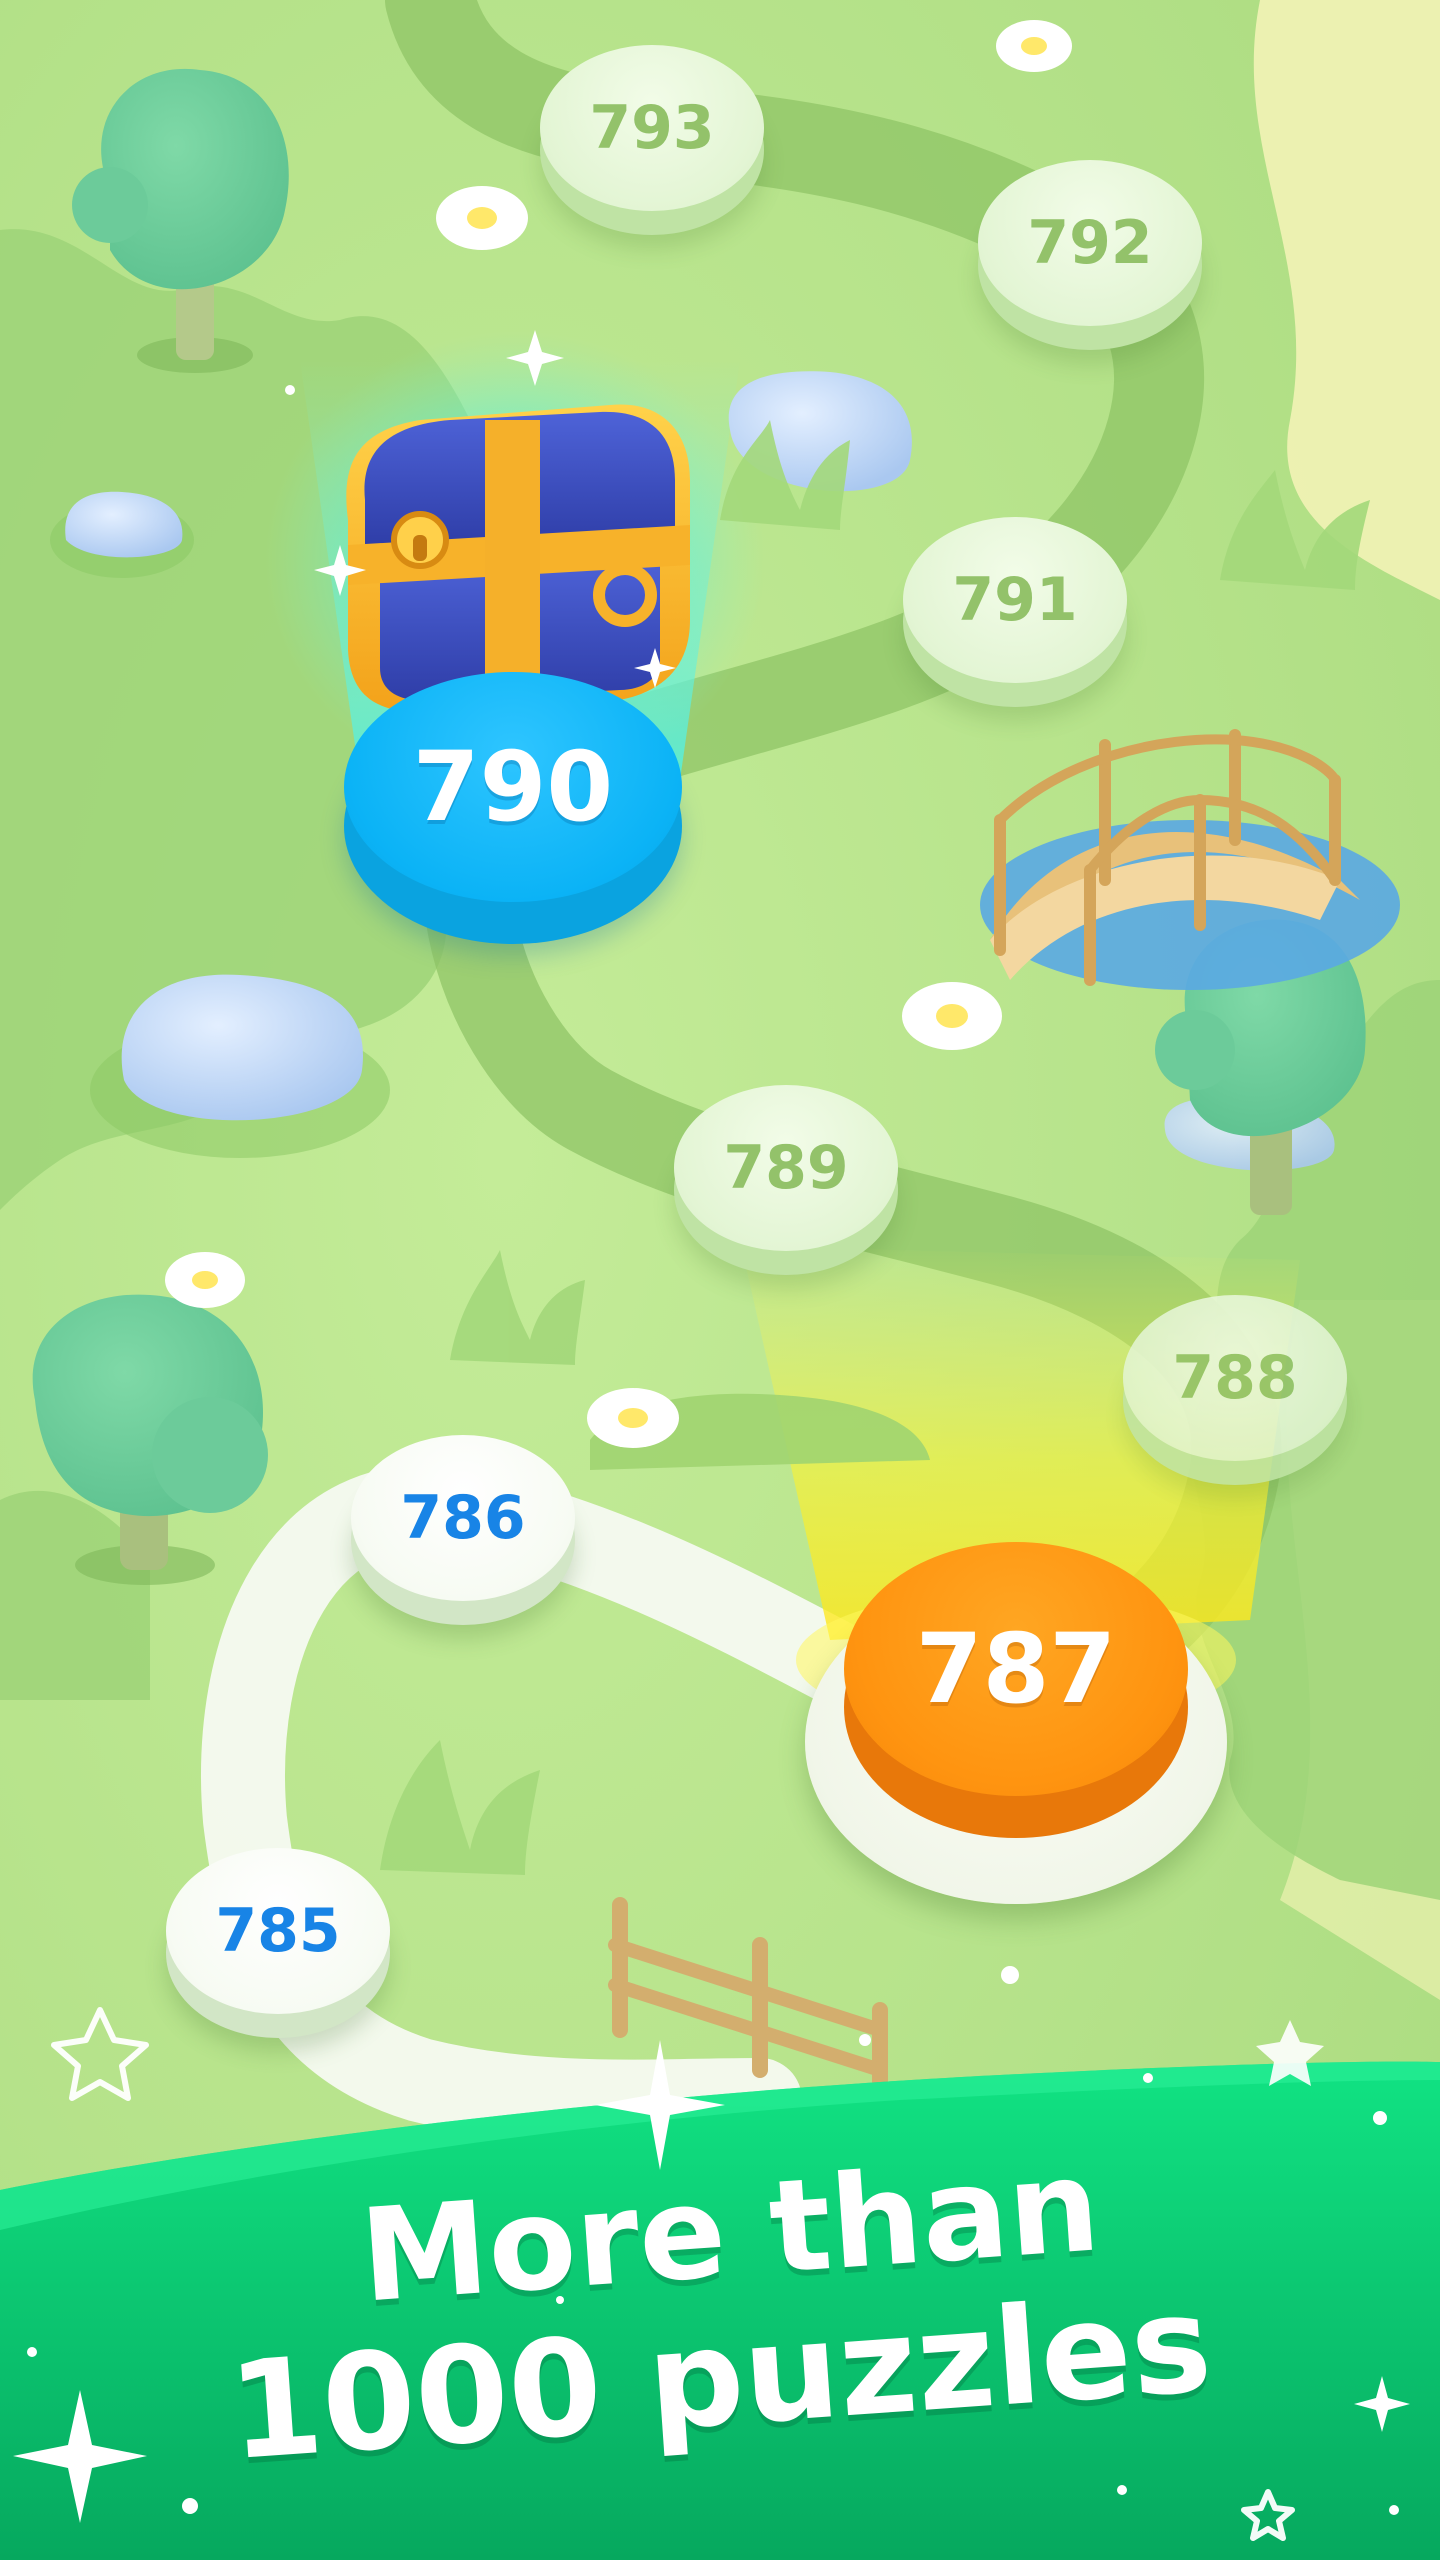  Describe the element at coordinates (1016, 1669) in the screenshot. I see `level-787-label: 787` at that location.